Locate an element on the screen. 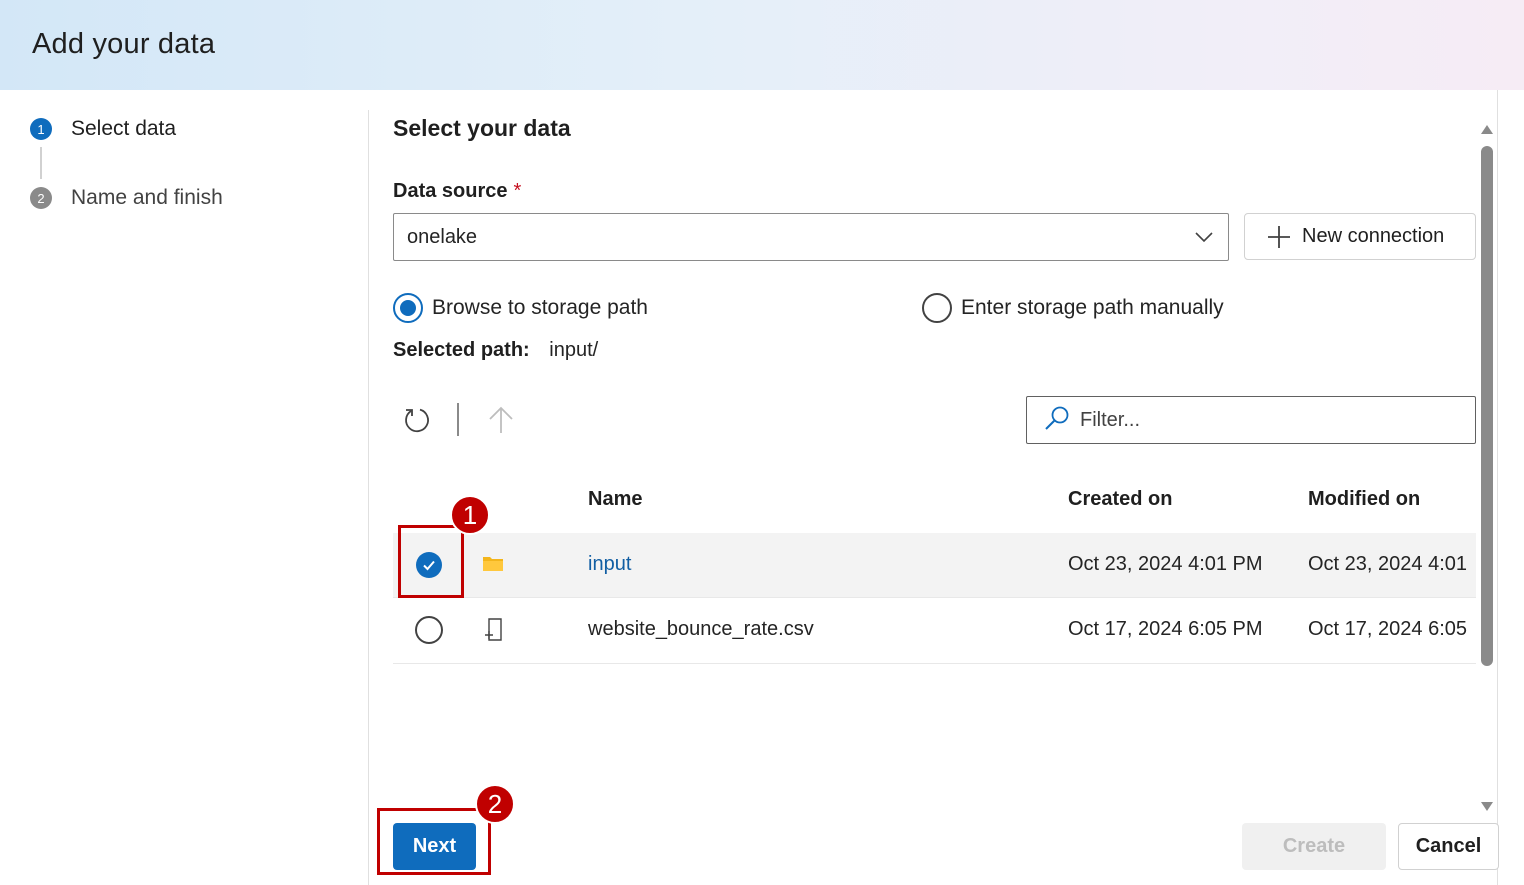 Image resolution: width=1524 pixels, height=885 pixels. data-source-dropdown: onelake is located at coordinates (811, 237).